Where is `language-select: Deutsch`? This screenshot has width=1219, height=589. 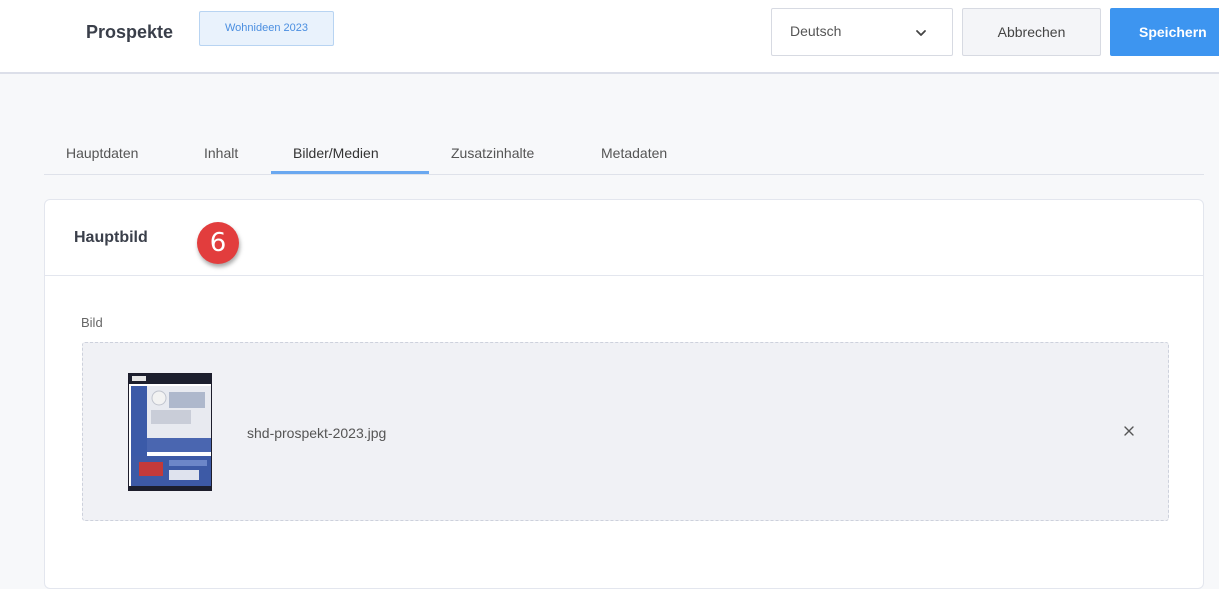 language-select: Deutsch is located at coordinates (862, 32).